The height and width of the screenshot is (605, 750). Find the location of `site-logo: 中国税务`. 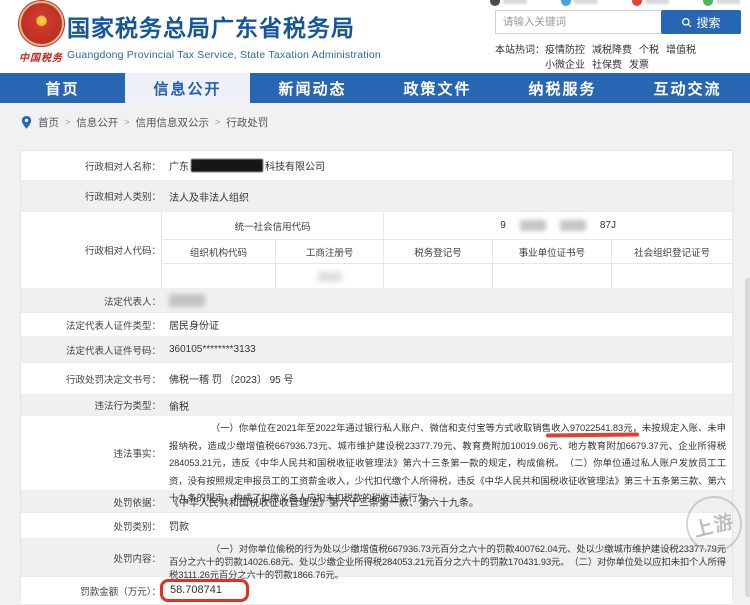

site-logo: 中国税务 is located at coordinates (41, 32).